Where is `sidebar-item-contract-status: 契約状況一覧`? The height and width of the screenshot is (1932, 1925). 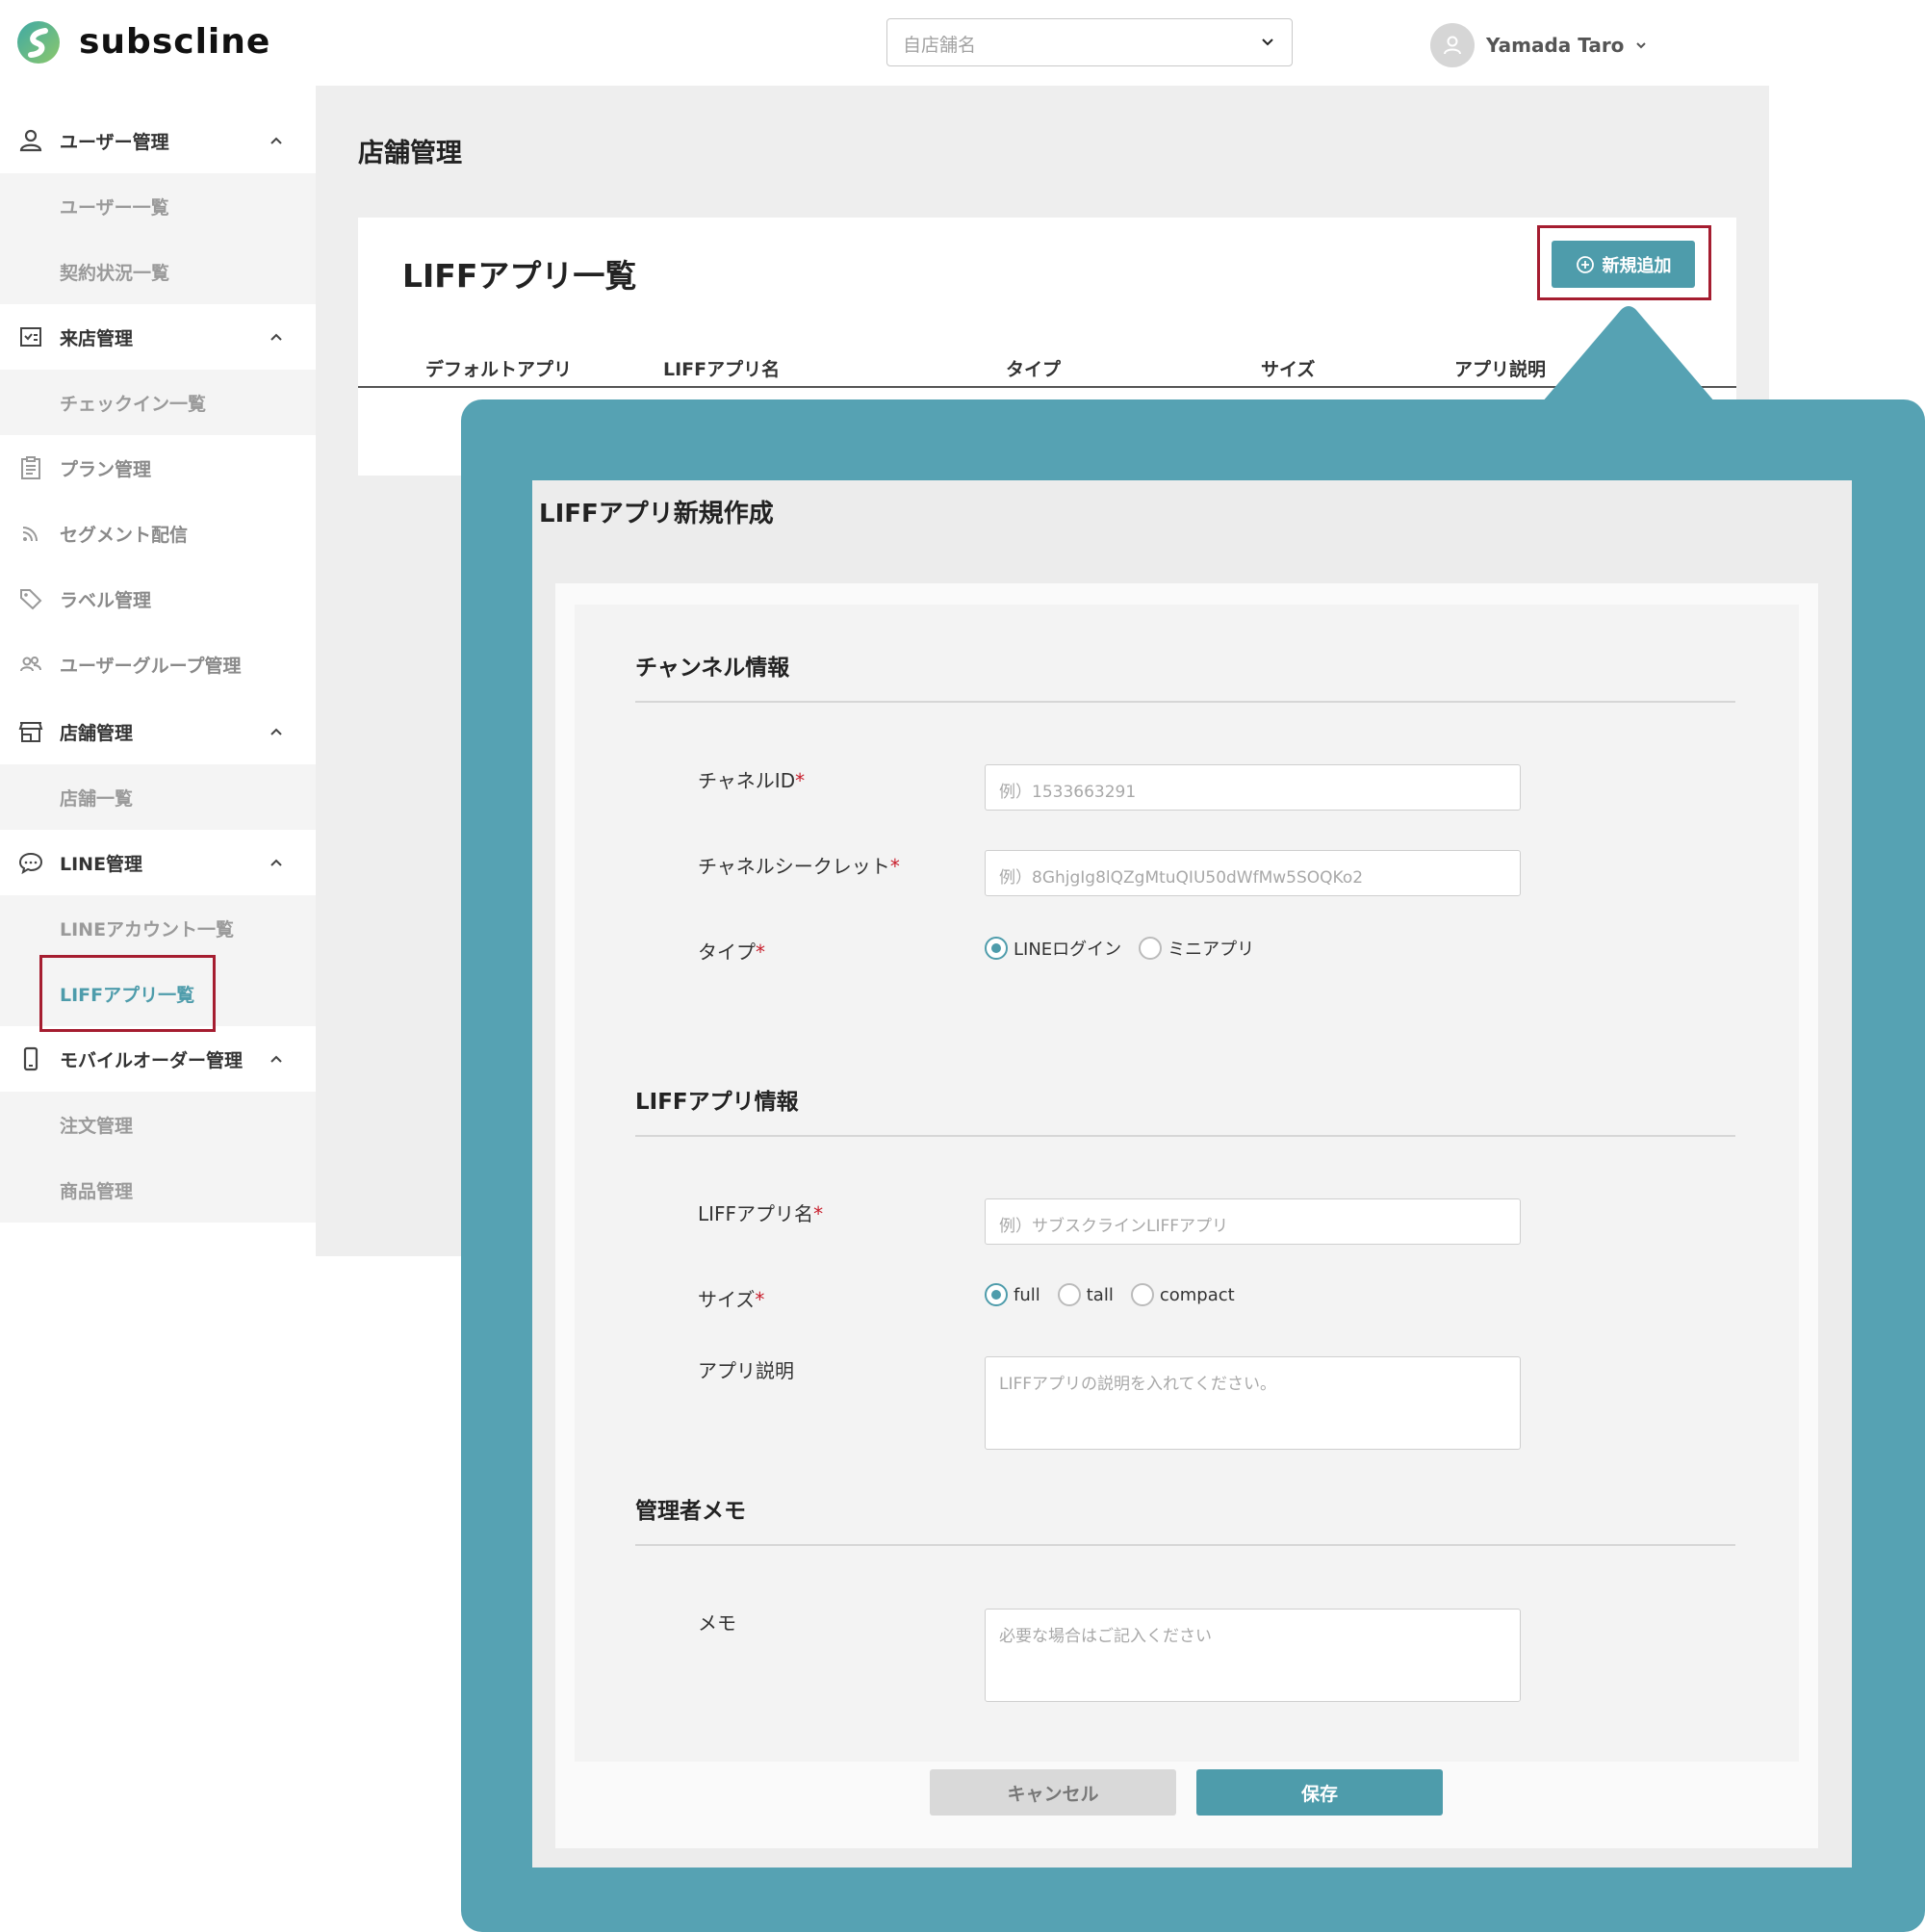
sidebar-item-contract-status: 契約状況一覧 is located at coordinates (158, 271).